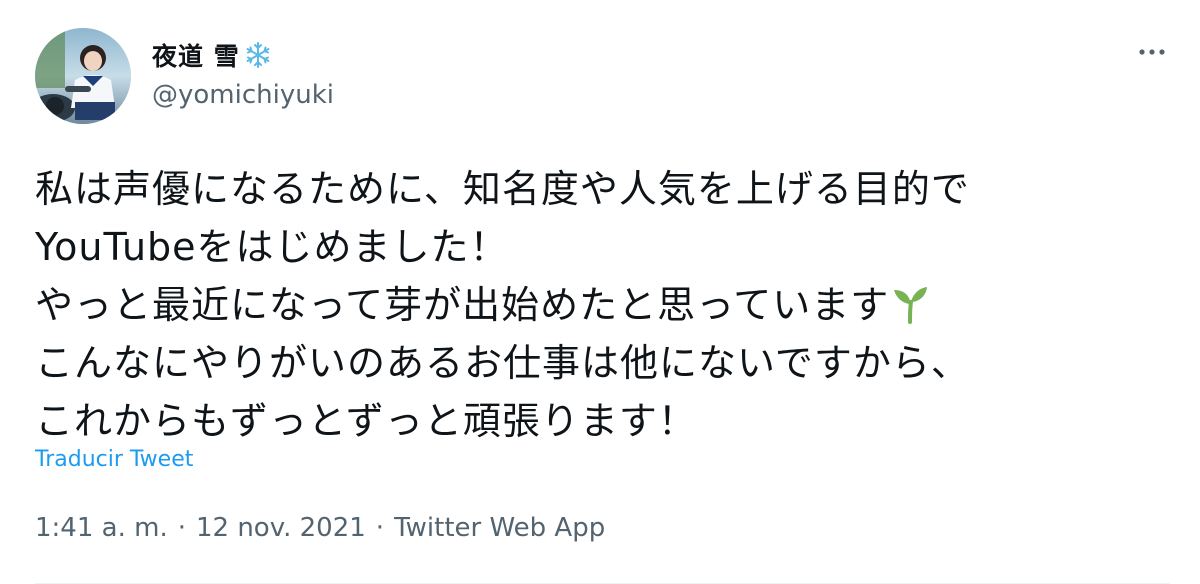 The width and height of the screenshot is (1200, 584). What do you see at coordinates (196, 55) in the screenshot?
I see `display-name: 夜道 雪` at bounding box center [196, 55].